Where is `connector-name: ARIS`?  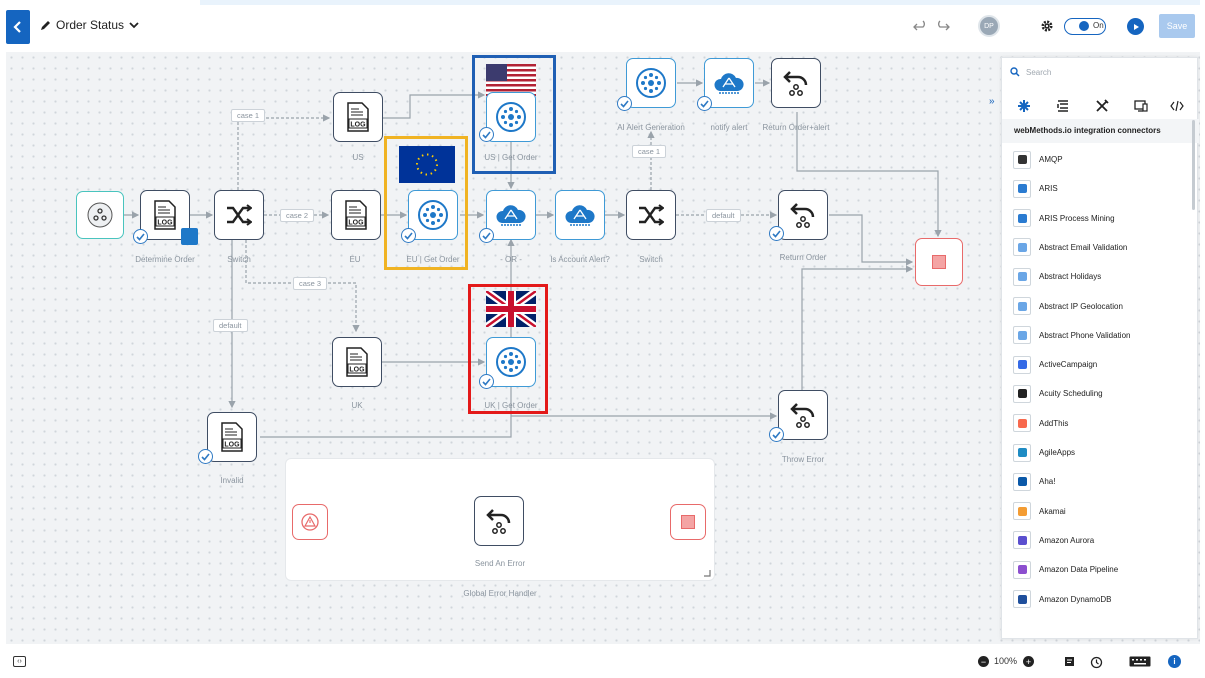 connector-name: ARIS is located at coordinates (1048, 189).